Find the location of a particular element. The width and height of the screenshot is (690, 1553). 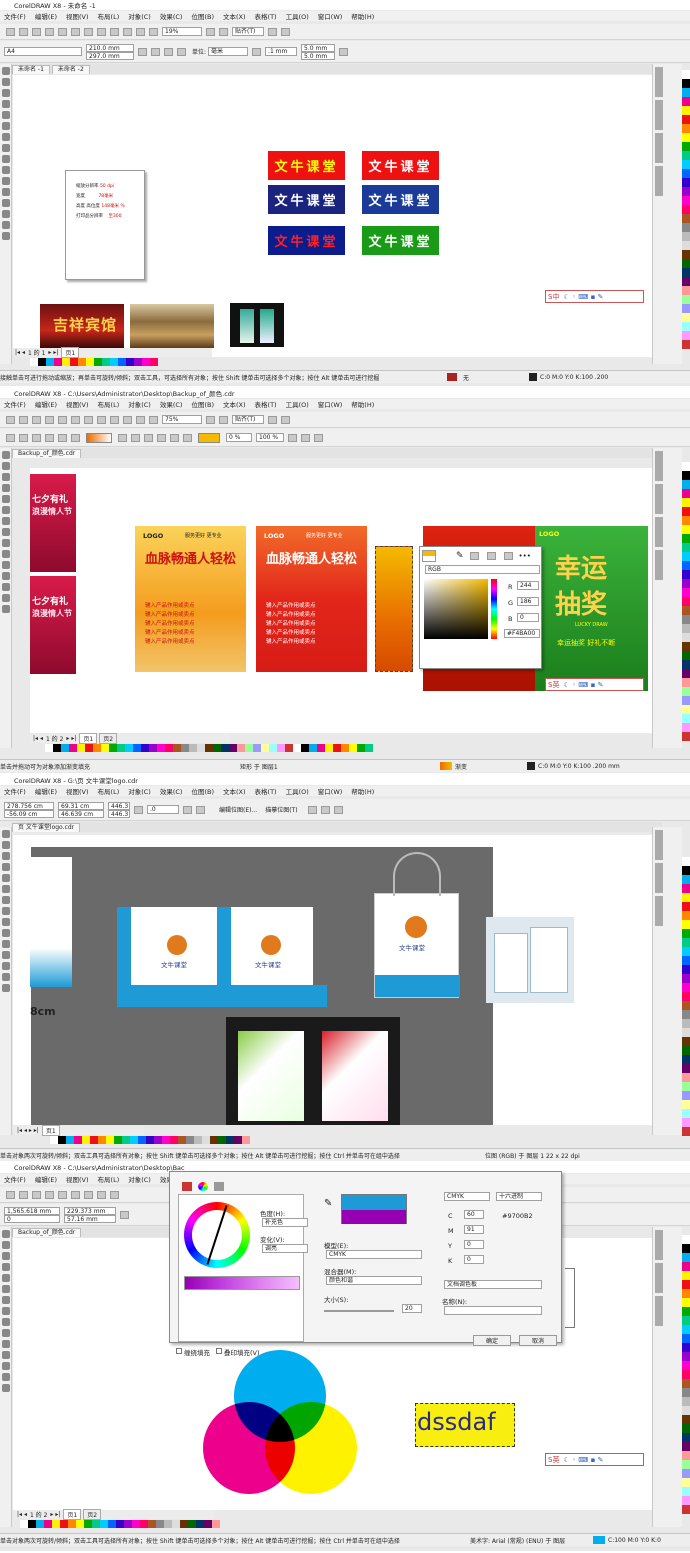

height-field: 46.639 cm is located at coordinates (81, 813).